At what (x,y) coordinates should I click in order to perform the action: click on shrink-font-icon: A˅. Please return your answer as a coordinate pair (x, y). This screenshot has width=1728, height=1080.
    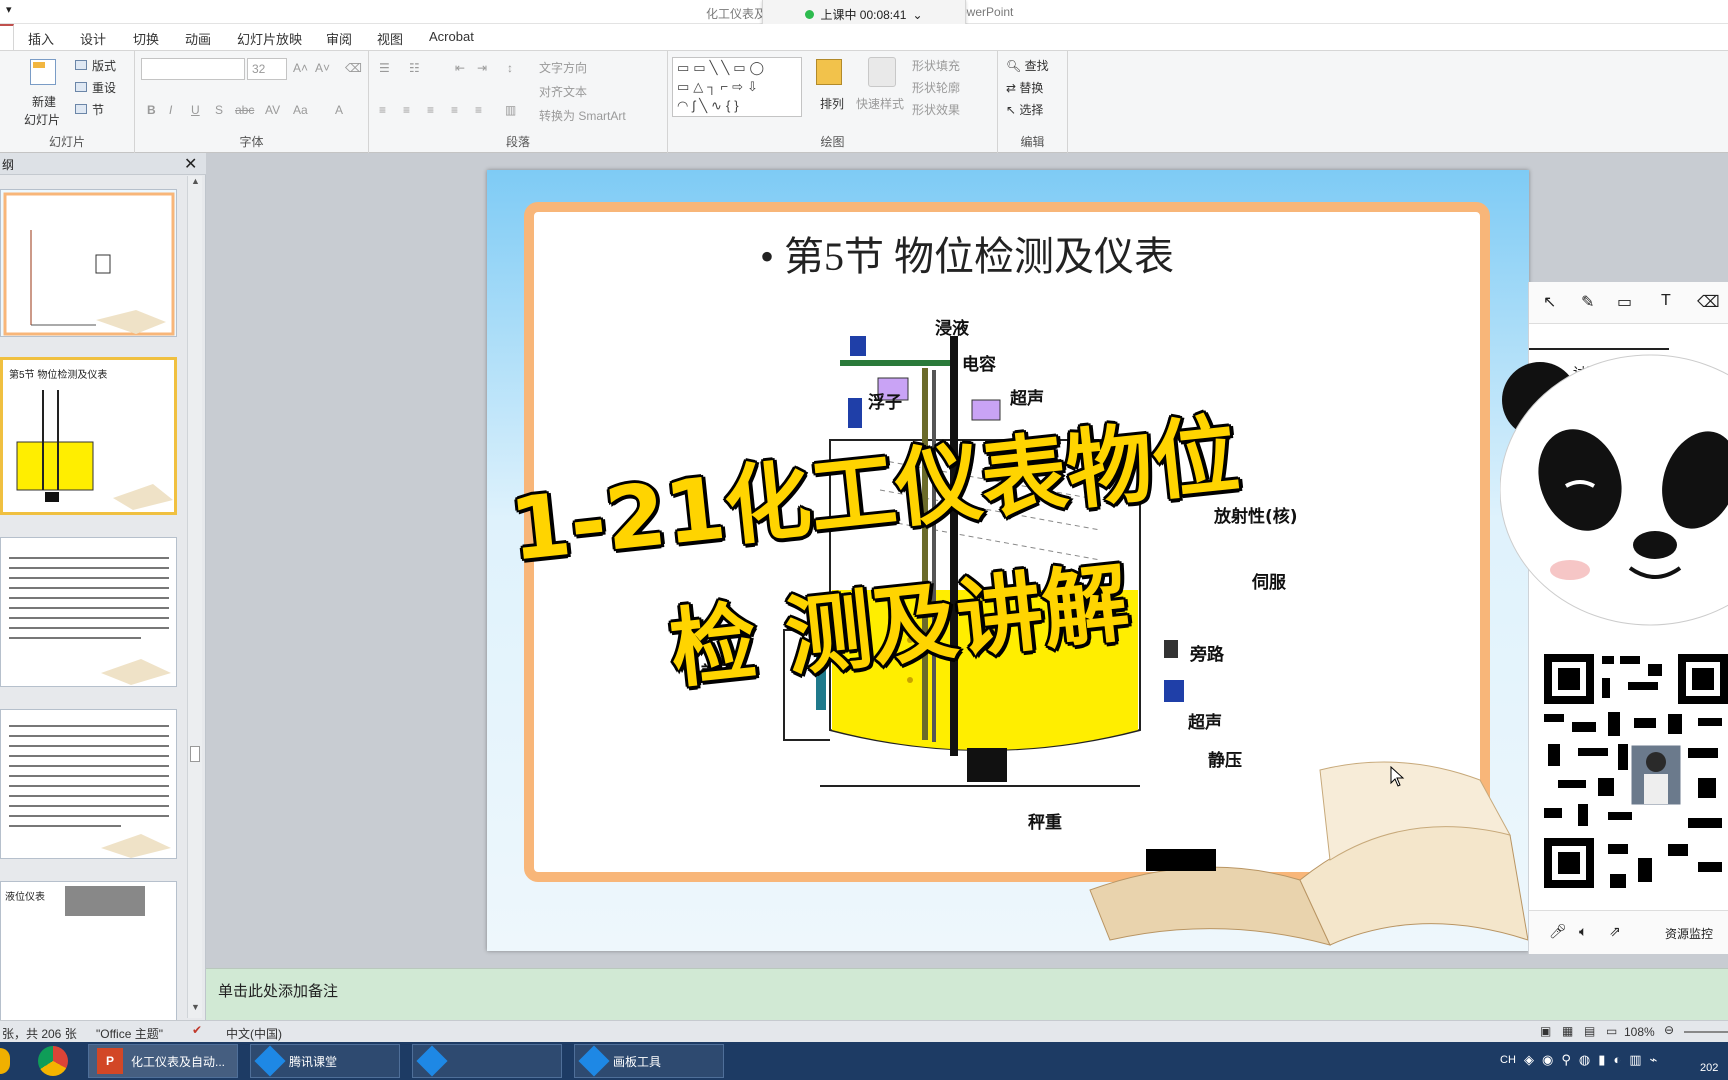
    Looking at the image, I should click on (322, 68).